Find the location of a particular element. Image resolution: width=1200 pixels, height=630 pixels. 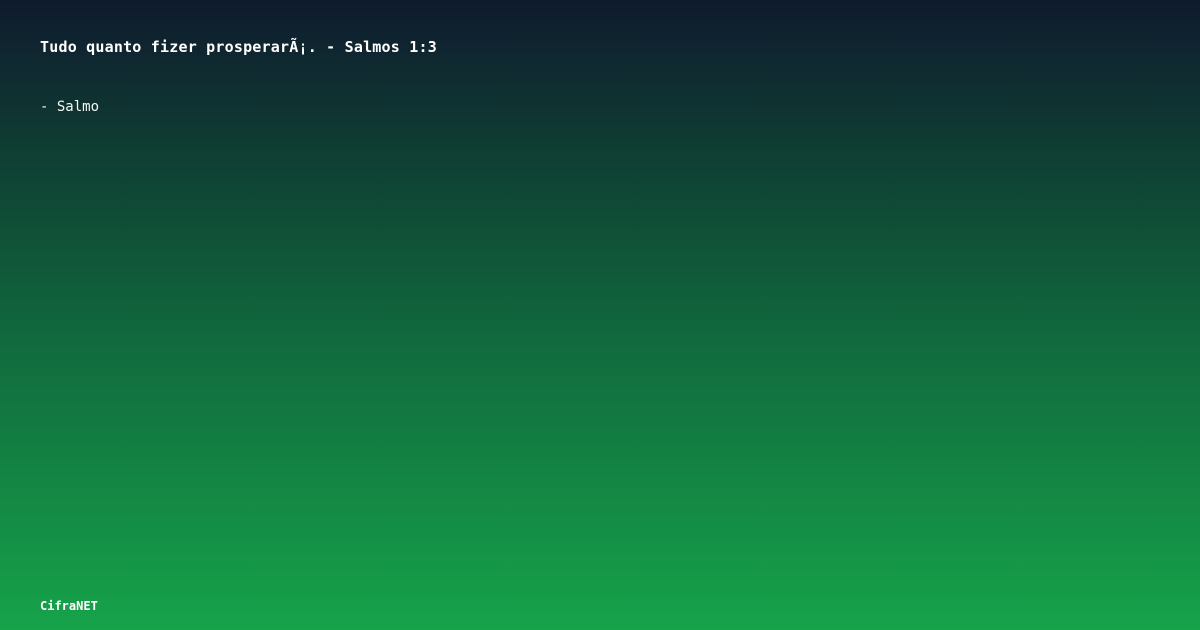

brand-name: CifraNET is located at coordinates (69, 606).